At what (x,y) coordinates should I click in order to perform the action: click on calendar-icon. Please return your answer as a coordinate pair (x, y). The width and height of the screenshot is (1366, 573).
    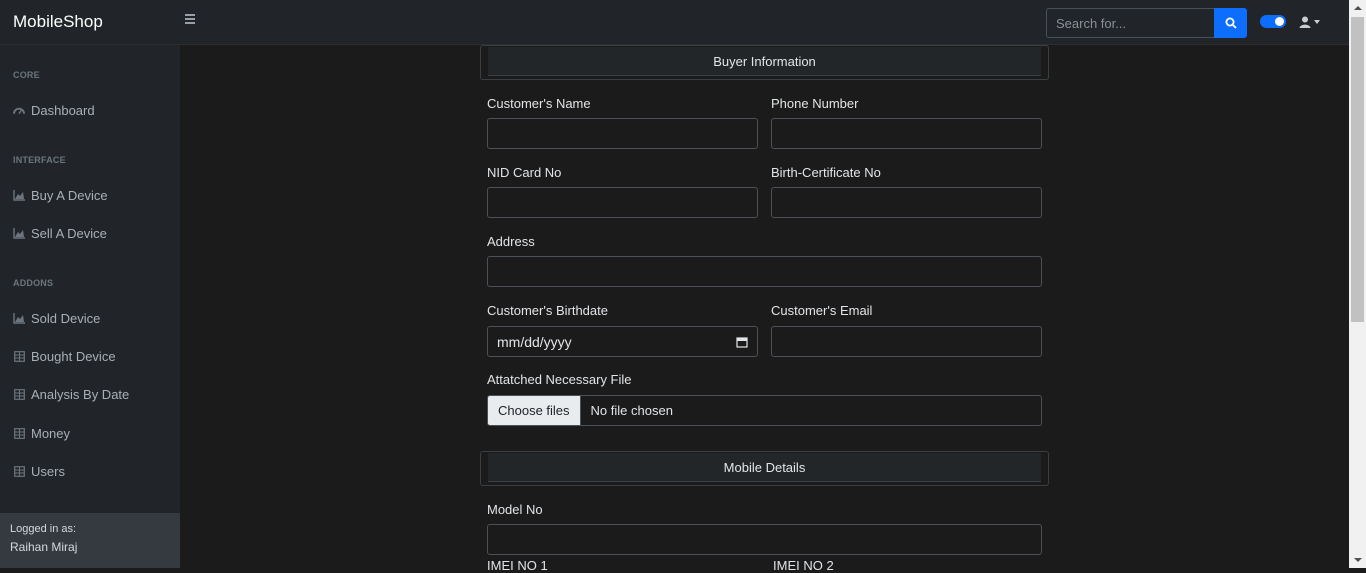
    Looking at the image, I should click on (742, 342).